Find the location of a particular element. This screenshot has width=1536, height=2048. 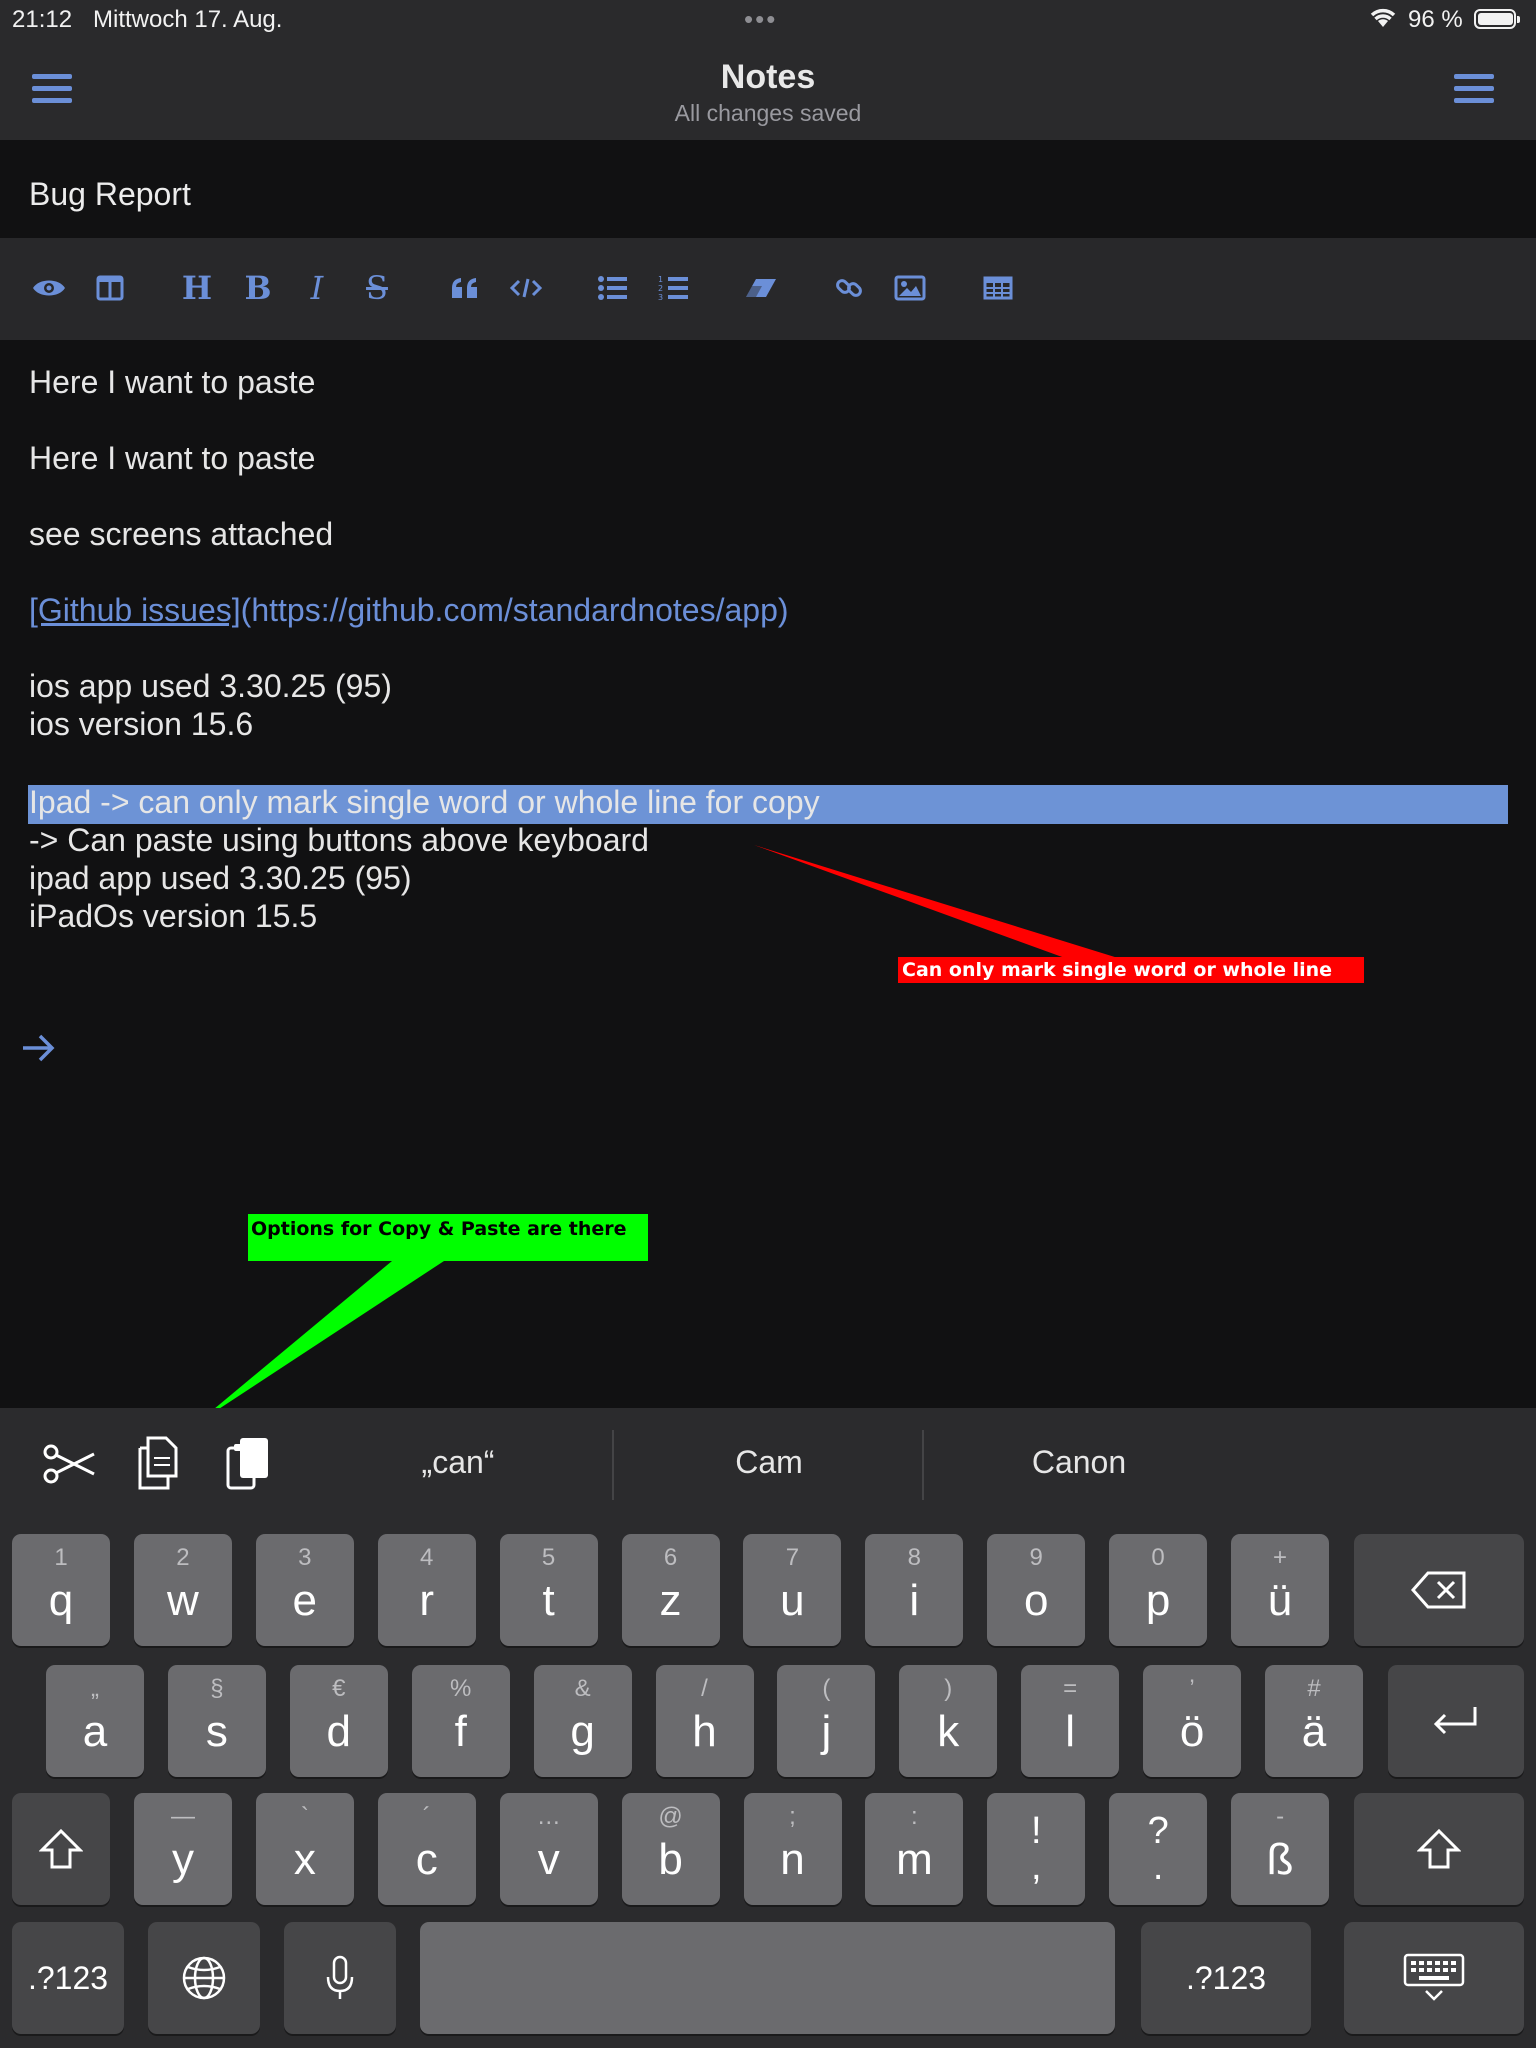

key-label: s is located at coordinates (216, 1731).